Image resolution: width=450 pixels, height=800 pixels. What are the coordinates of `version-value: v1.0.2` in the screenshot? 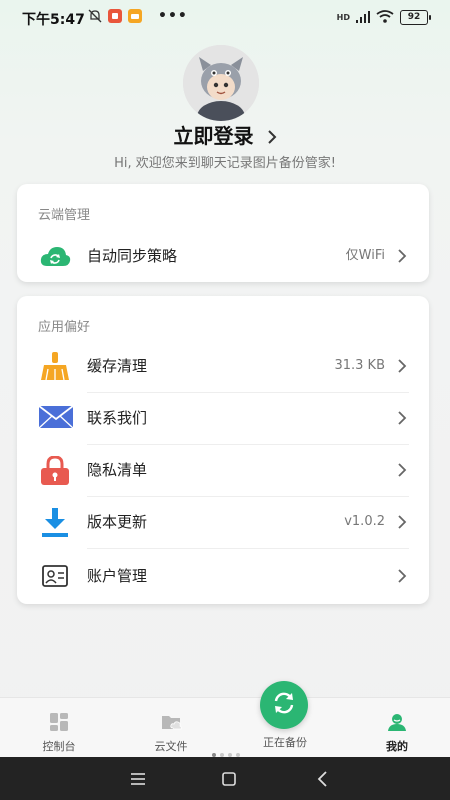 It's located at (364, 521).